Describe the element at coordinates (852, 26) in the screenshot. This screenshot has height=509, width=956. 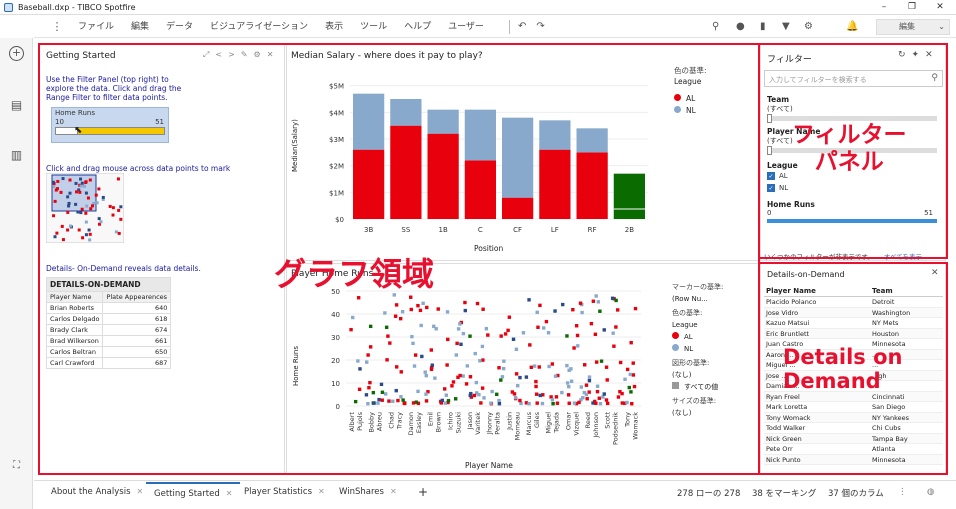
I see `notification-icon: 🔔` at that location.